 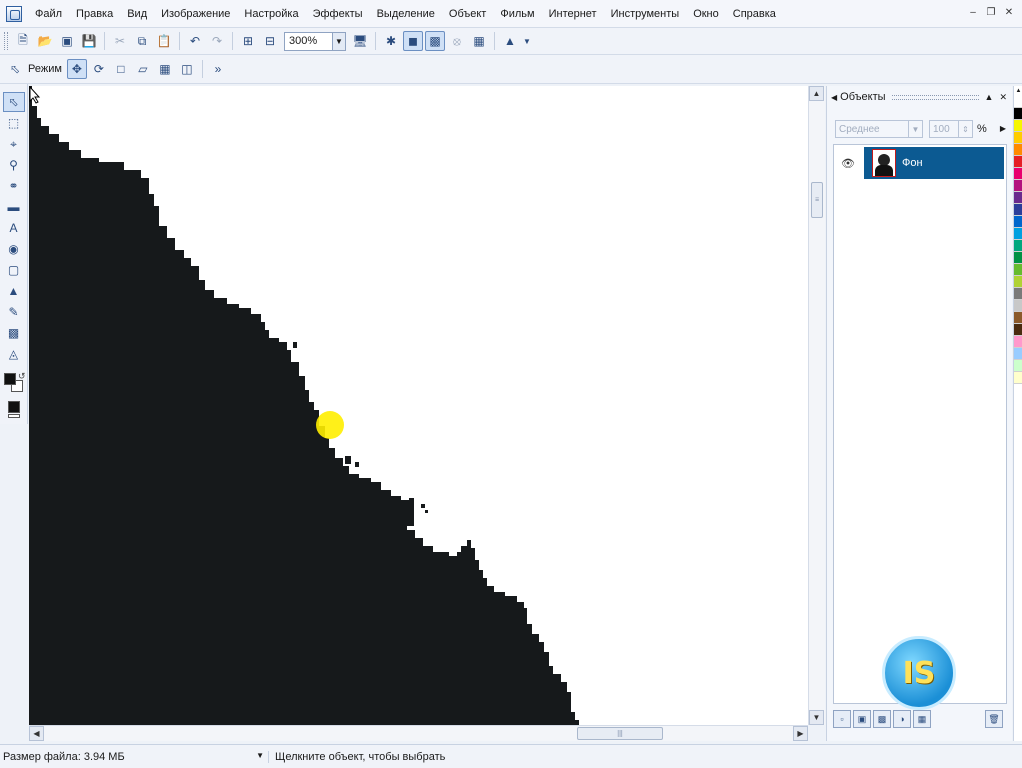 I want to click on foreground-color-swatch, so click(x=9, y=379).